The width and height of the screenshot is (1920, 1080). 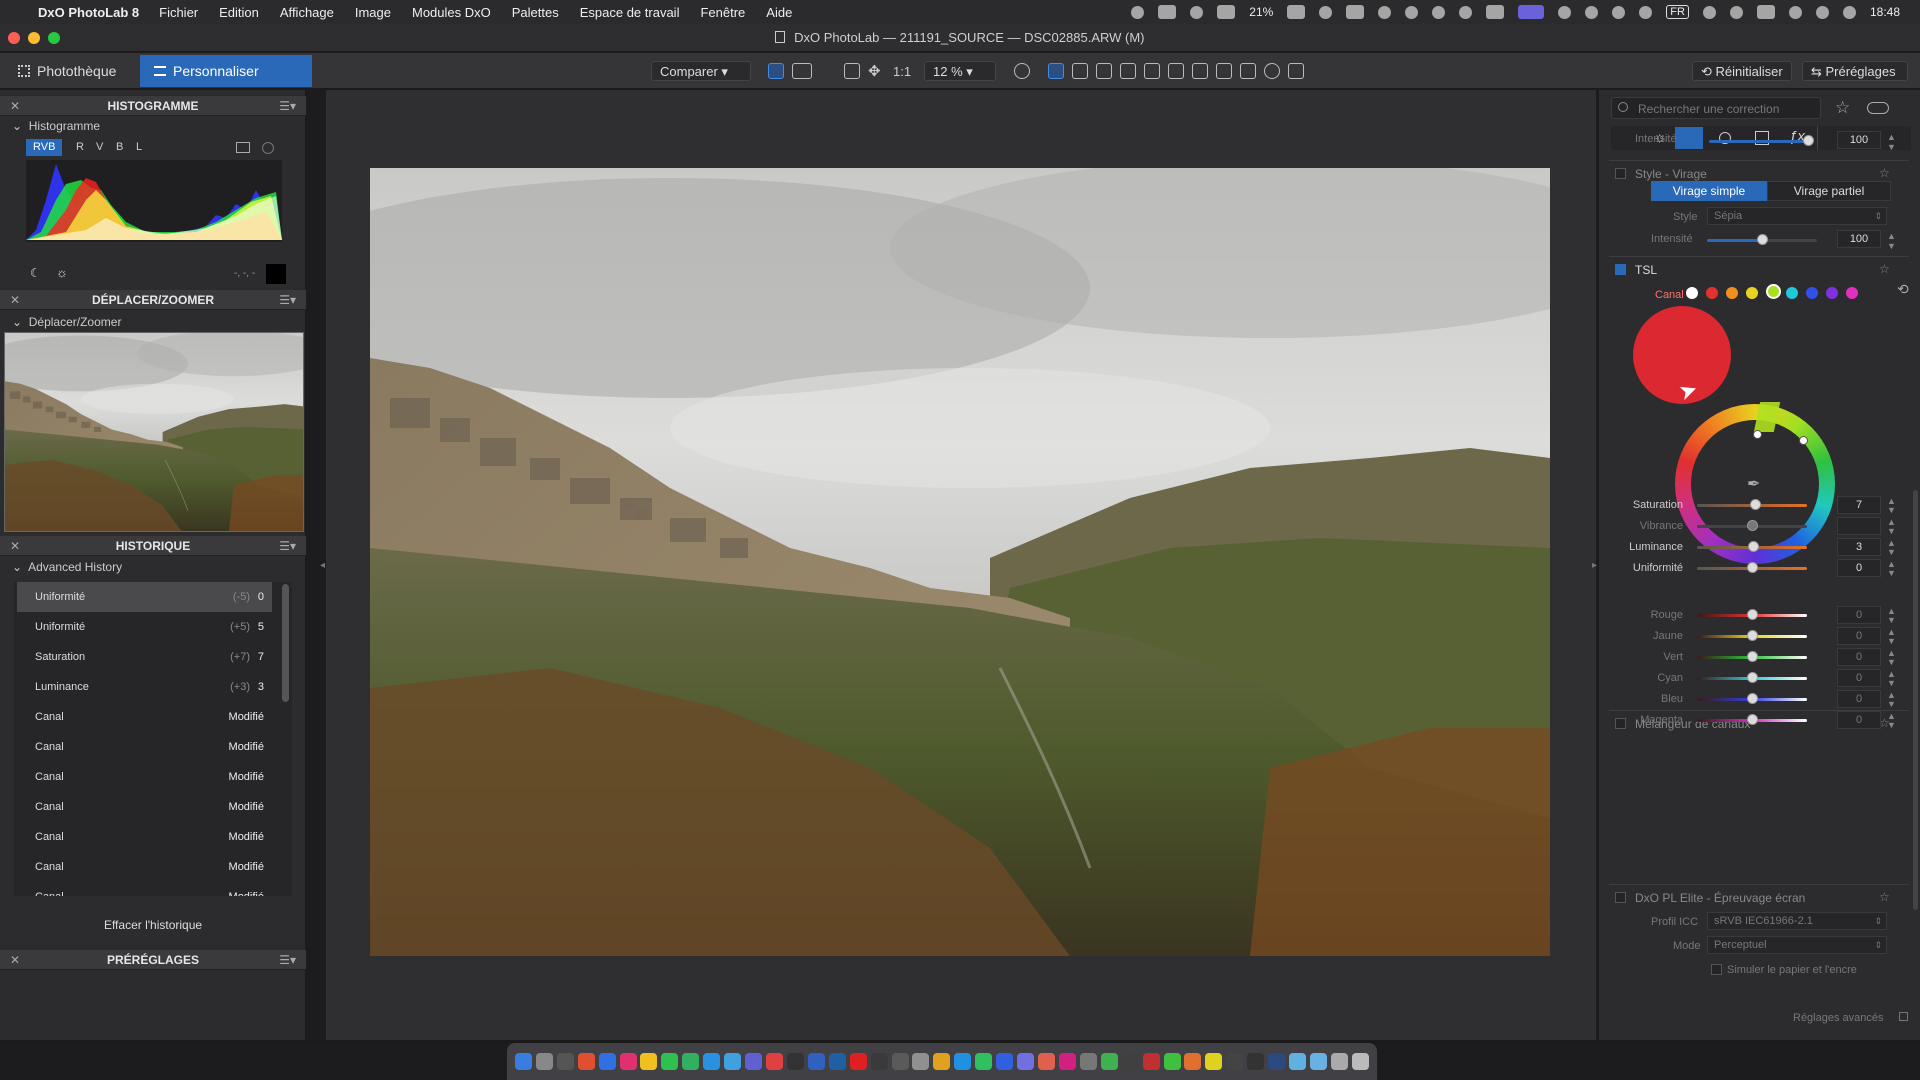 What do you see at coordinates (1720, 898) in the screenshot?
I see `softproof-title: DxO PL Elite - Épreuvage écran` at bounding box center [1720, 898].